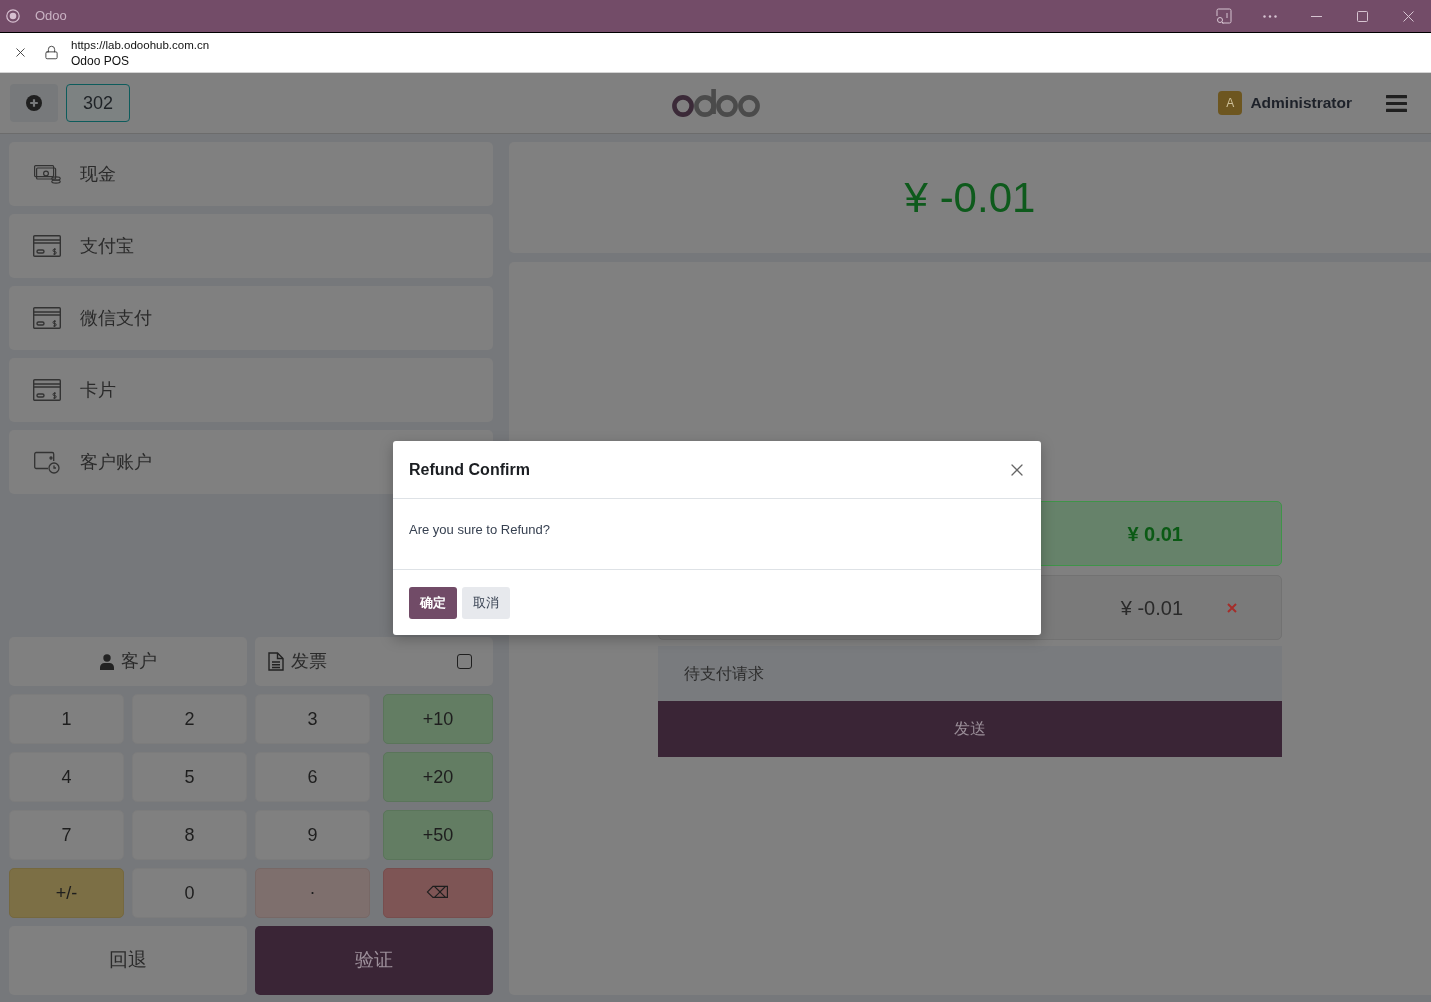 The width and height of the screenshot is (1431, 1002). What do you see at coordinates (98, 103) in the screenshot?
I see `order-tab: 302` at bounding box center [98, 103].